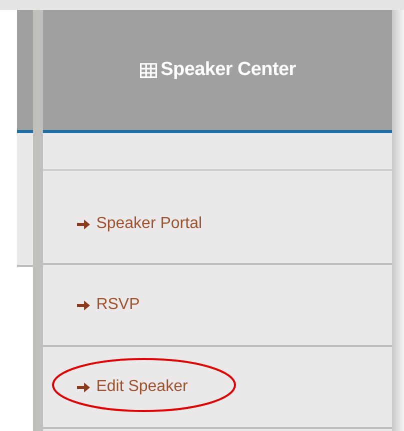 This screenshot has width=404, height=431. I want to click on menu-link: RSVP, so click(108, 305).